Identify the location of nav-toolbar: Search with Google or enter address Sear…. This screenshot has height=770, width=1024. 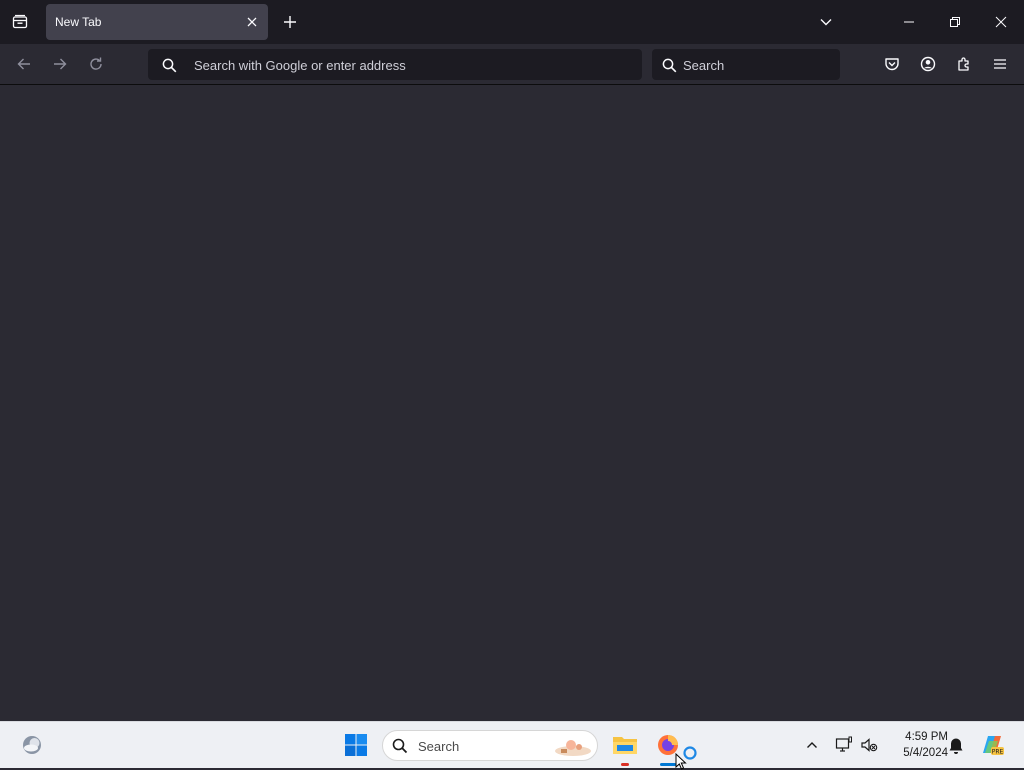
(512, 64).